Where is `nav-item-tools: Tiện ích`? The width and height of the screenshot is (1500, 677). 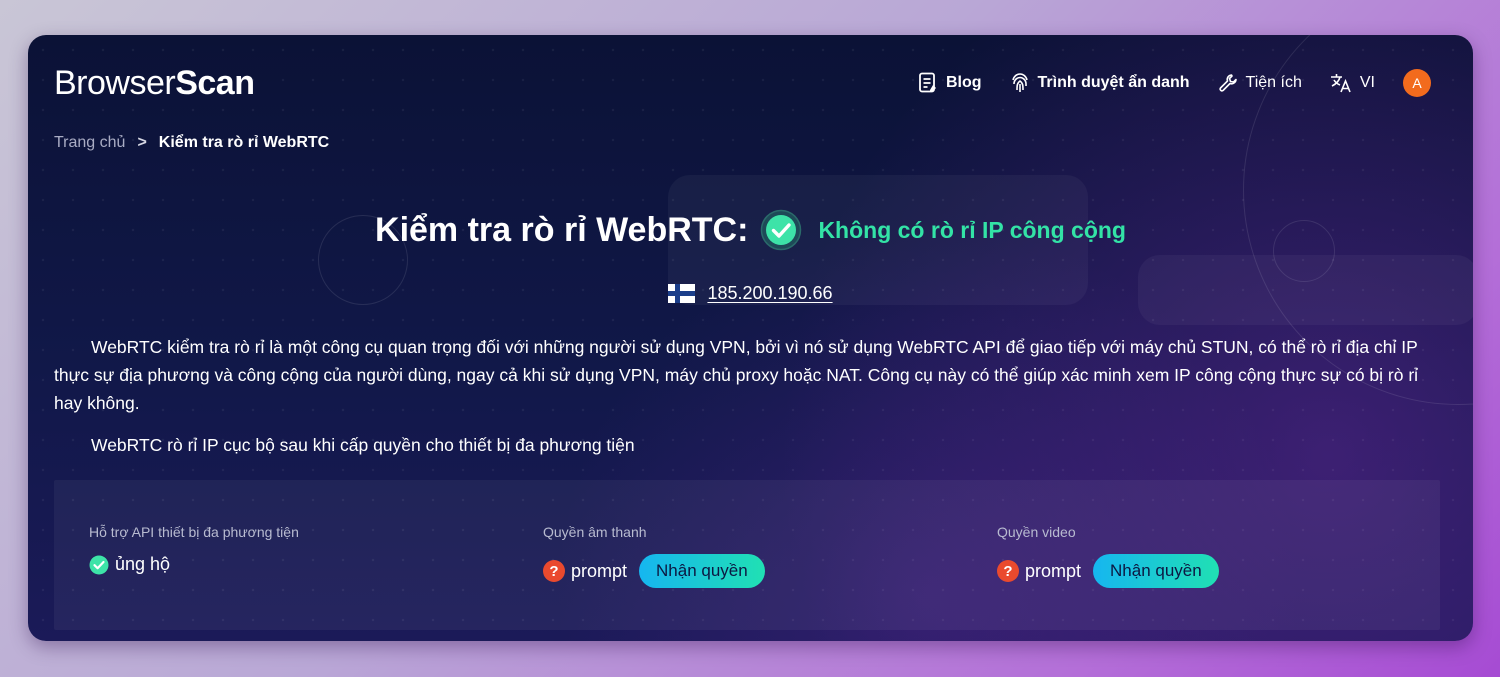
nav-item-tools: Tiện ích is located at coordinates (1260, 83).